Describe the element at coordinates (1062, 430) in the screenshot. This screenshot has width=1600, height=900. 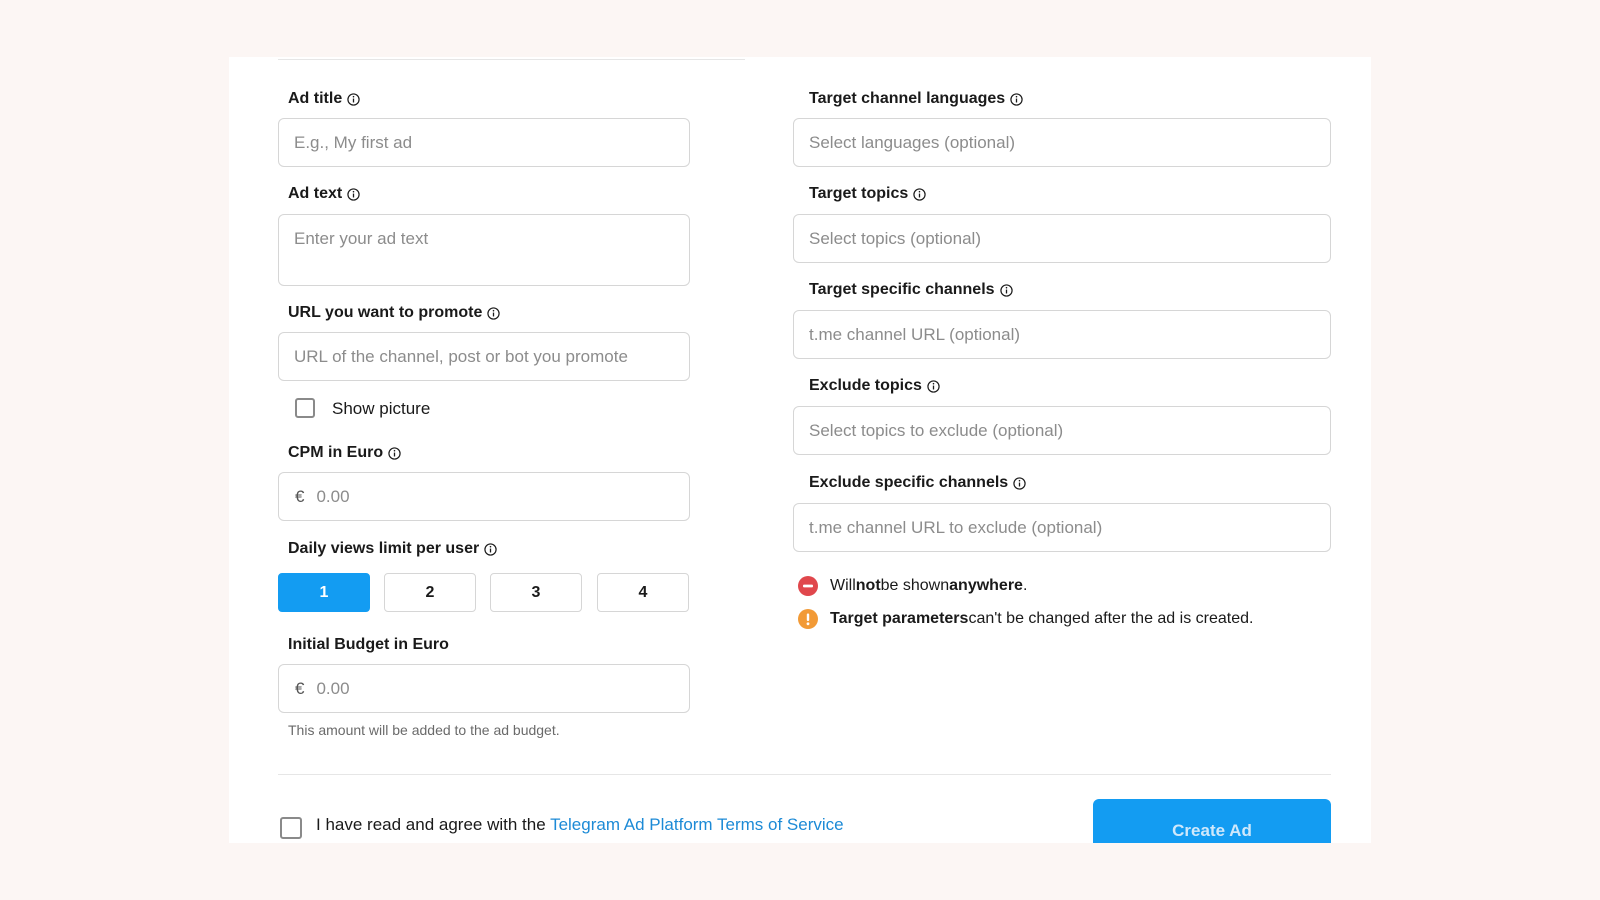
I see `exclude-topics-select` at that location.